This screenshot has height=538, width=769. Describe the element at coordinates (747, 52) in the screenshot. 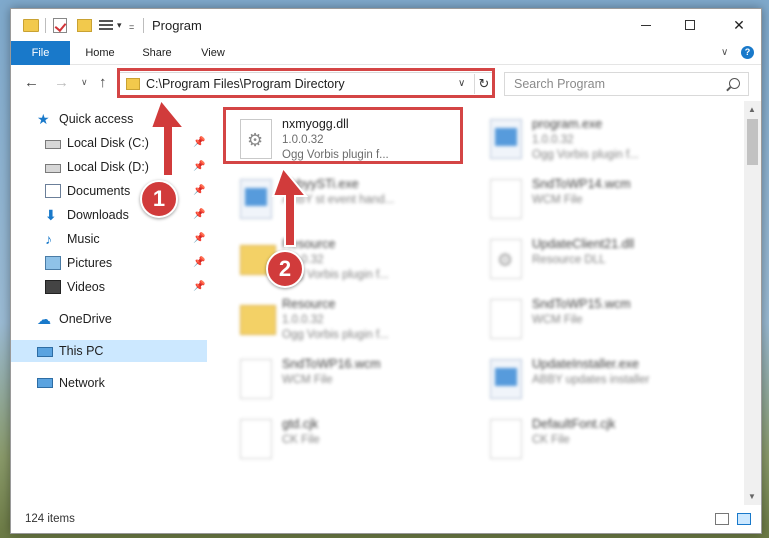

I see `help-icon: ?` at that location.